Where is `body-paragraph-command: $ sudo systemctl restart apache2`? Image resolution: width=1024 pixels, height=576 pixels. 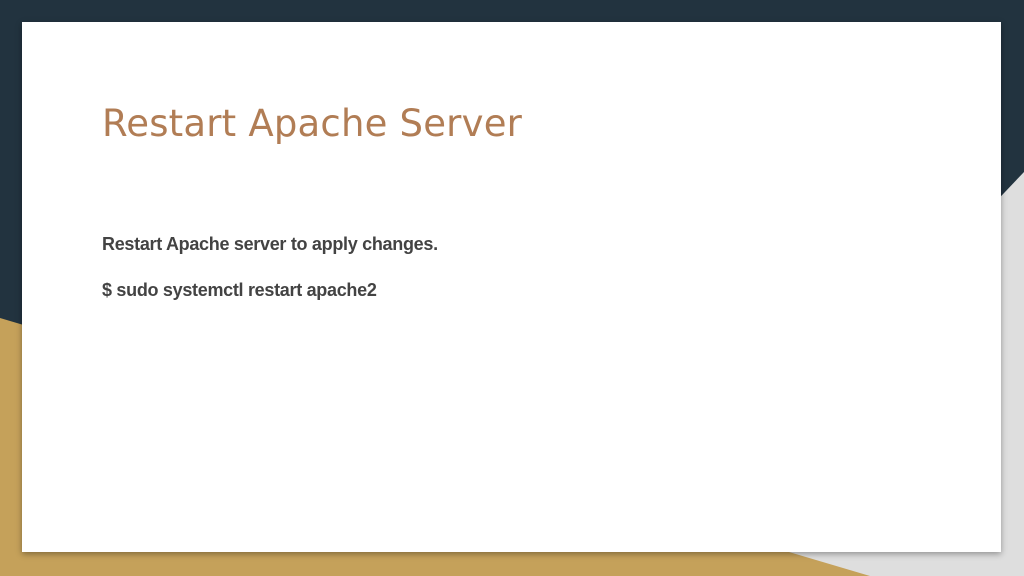
body-paragraph-command: $ sudo systemctl restart apache2 is located at coordinates (239, 289).